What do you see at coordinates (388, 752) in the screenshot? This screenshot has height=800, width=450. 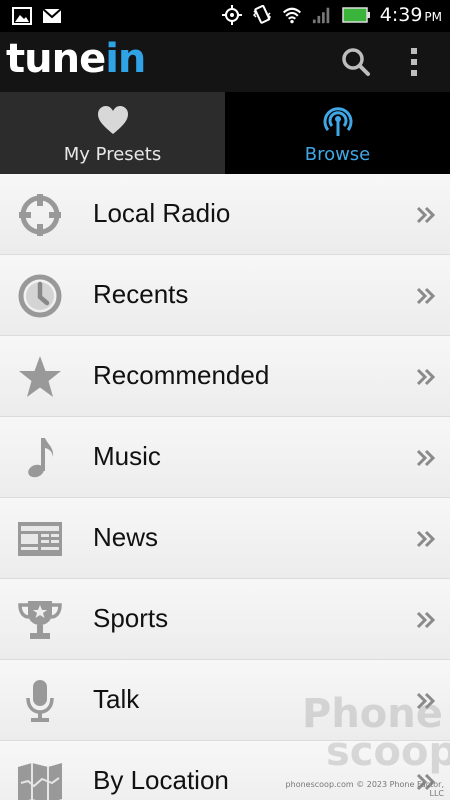 I see `watermark-line2: scoop` at bounding box center [388, 752].